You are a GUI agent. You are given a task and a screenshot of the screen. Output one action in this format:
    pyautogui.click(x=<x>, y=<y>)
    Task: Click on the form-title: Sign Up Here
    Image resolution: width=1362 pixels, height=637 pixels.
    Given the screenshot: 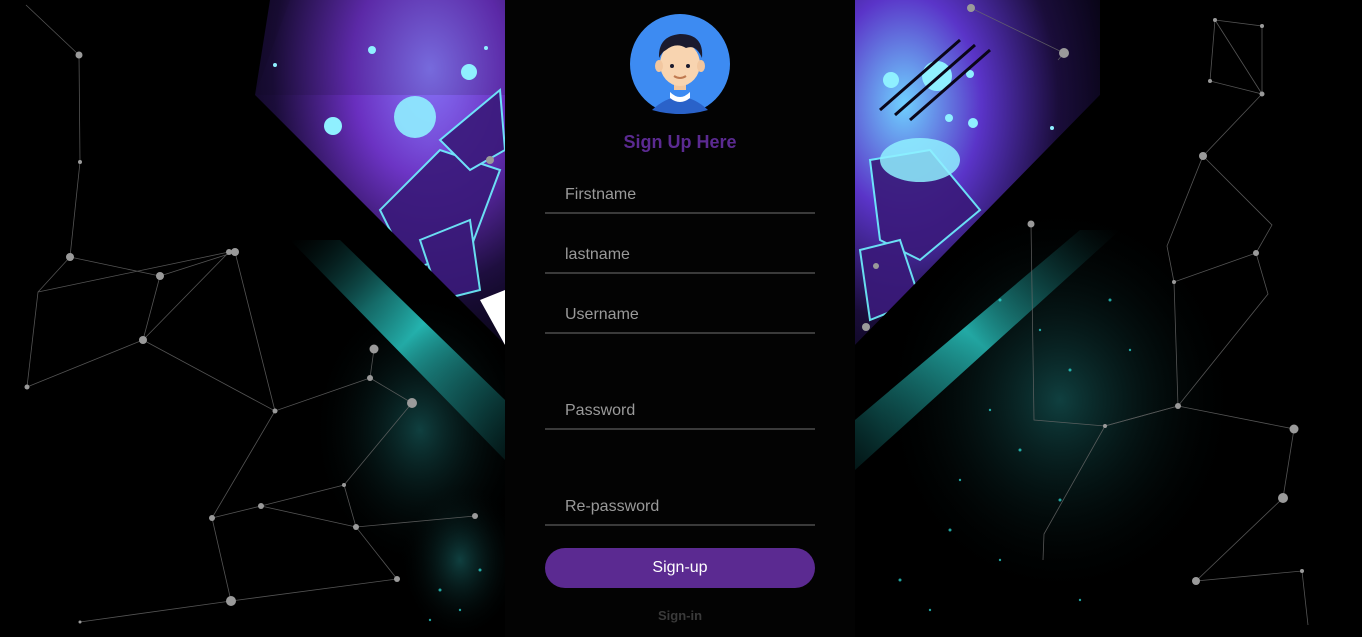 What is the action you would take?
    pyautogui.click(x=680, y=142)
    